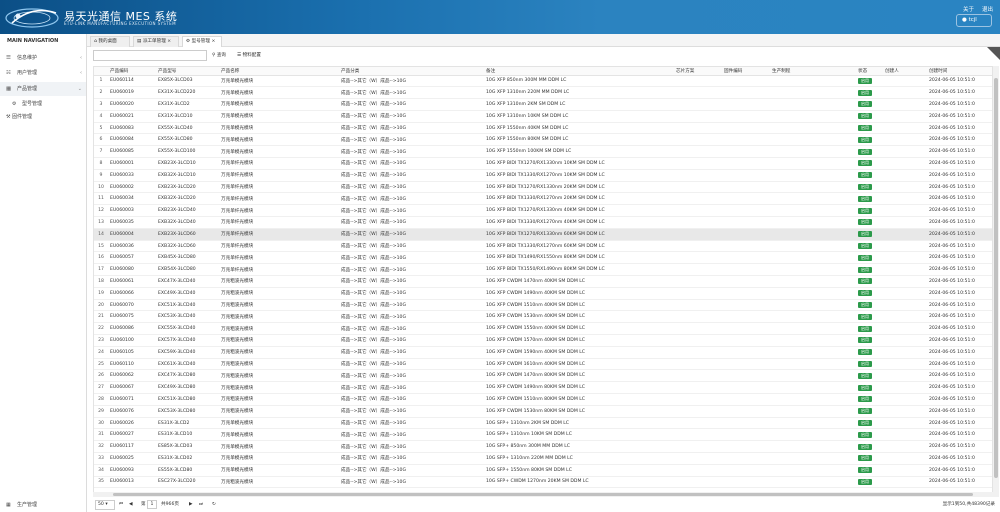 This screenshot has height=512, width=1000. Describe the element at coordinates (249, 55) in the screenshot. I see `material-config-button: ☰ 物料配置` at that location.